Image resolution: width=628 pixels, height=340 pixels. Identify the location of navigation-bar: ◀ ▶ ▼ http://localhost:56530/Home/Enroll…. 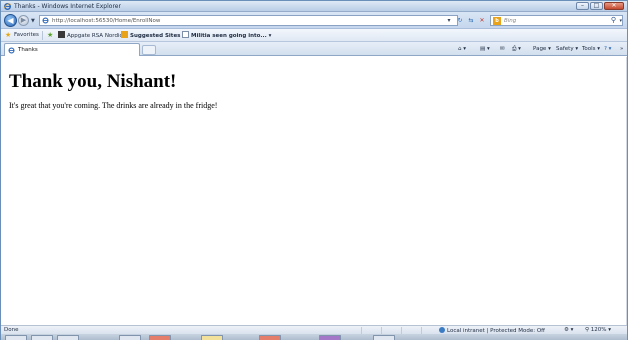
(314, 20).